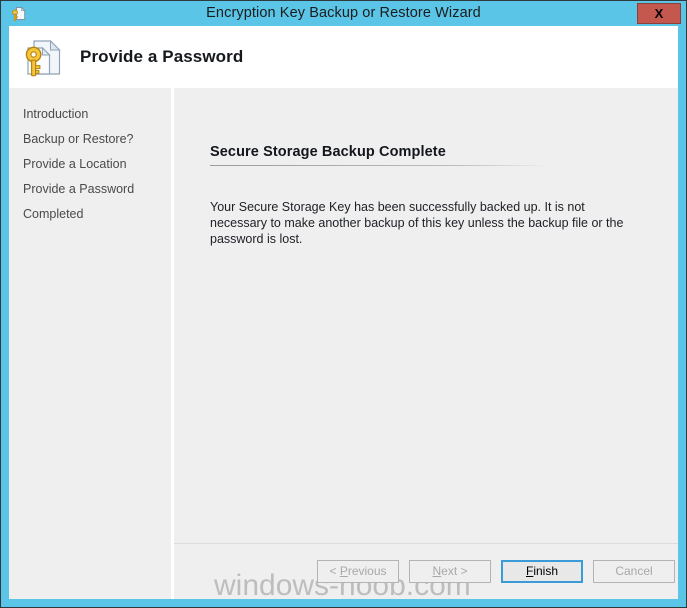 The height and width of the screenshot is (608, 687). I want to click on close-button: X, so click(659, 13).